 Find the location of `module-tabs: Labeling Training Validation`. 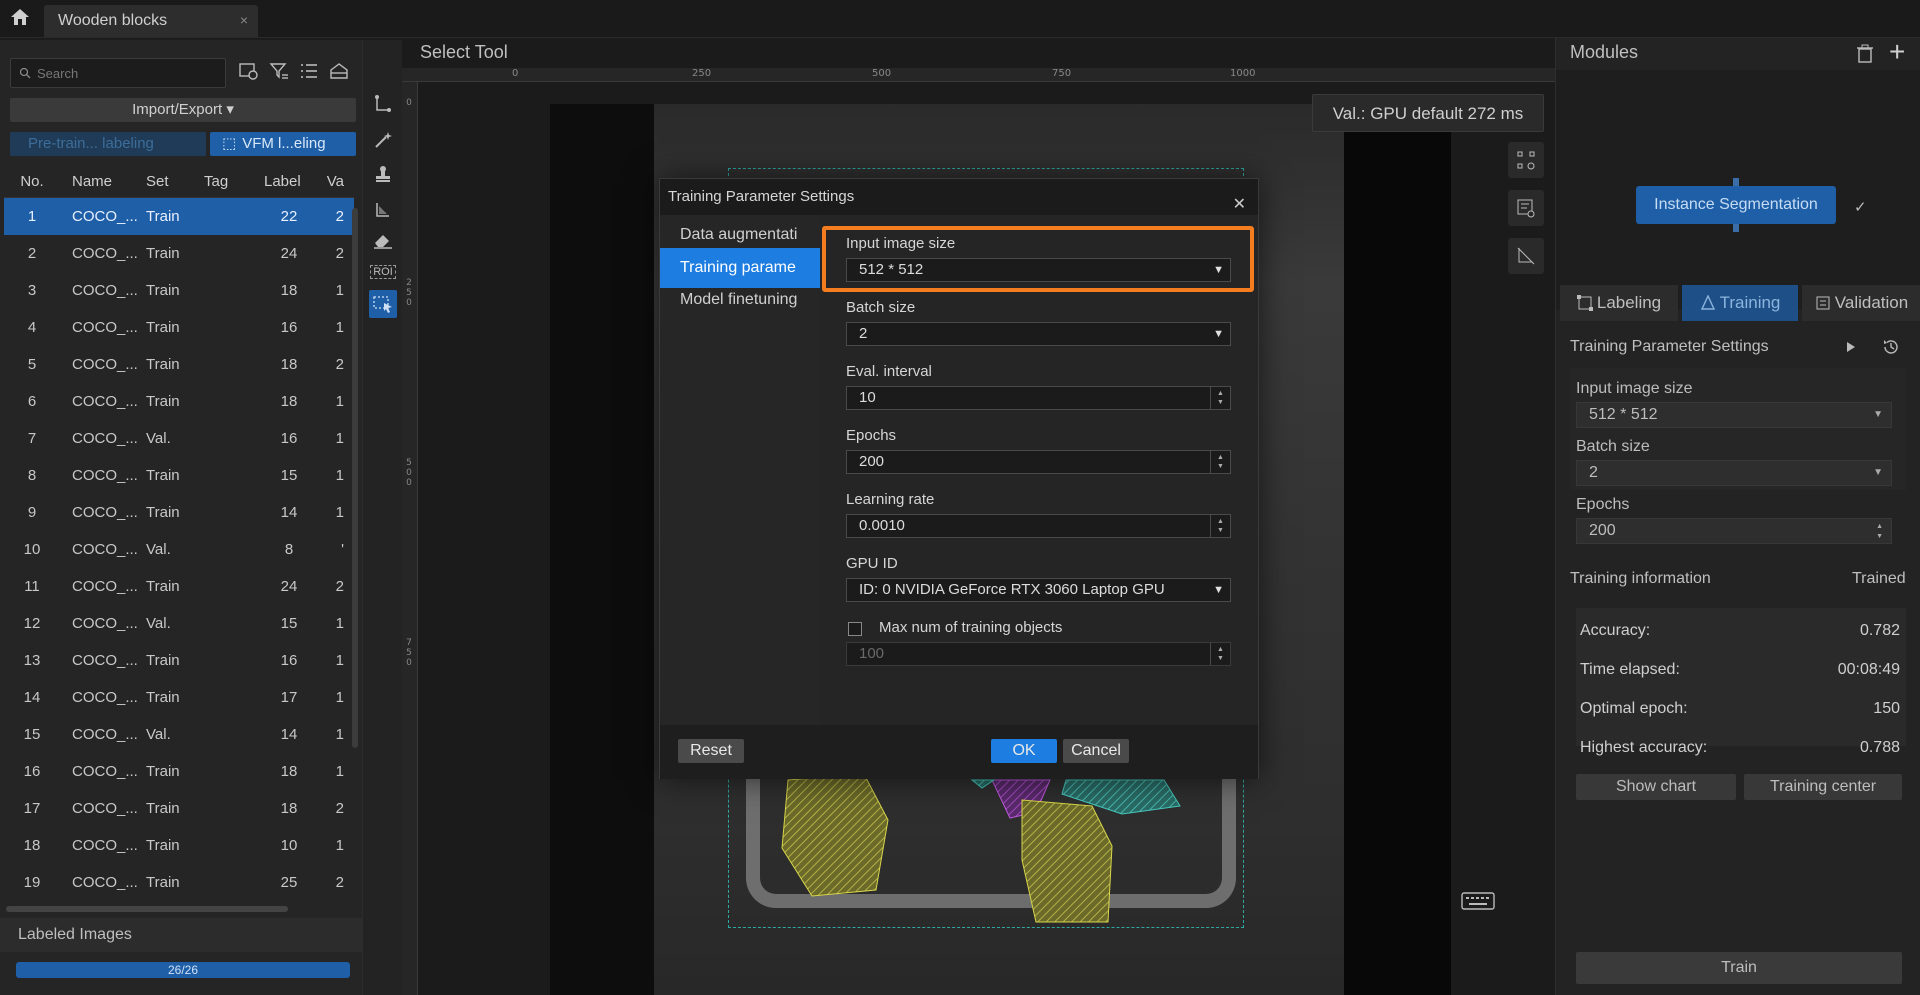

module-tabs: Labeling Training Validation is located at coordinates (1738, 303).